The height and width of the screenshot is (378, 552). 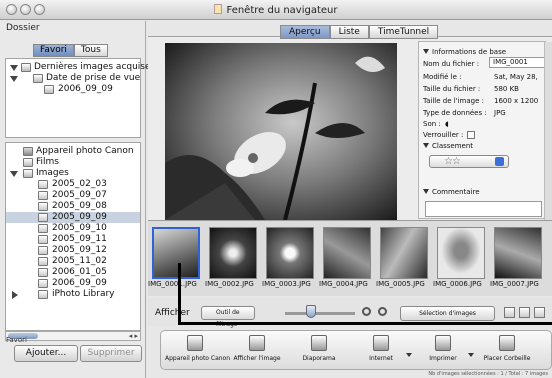 I want to click on print-dropdown-icon, so click(x=471, y=355).